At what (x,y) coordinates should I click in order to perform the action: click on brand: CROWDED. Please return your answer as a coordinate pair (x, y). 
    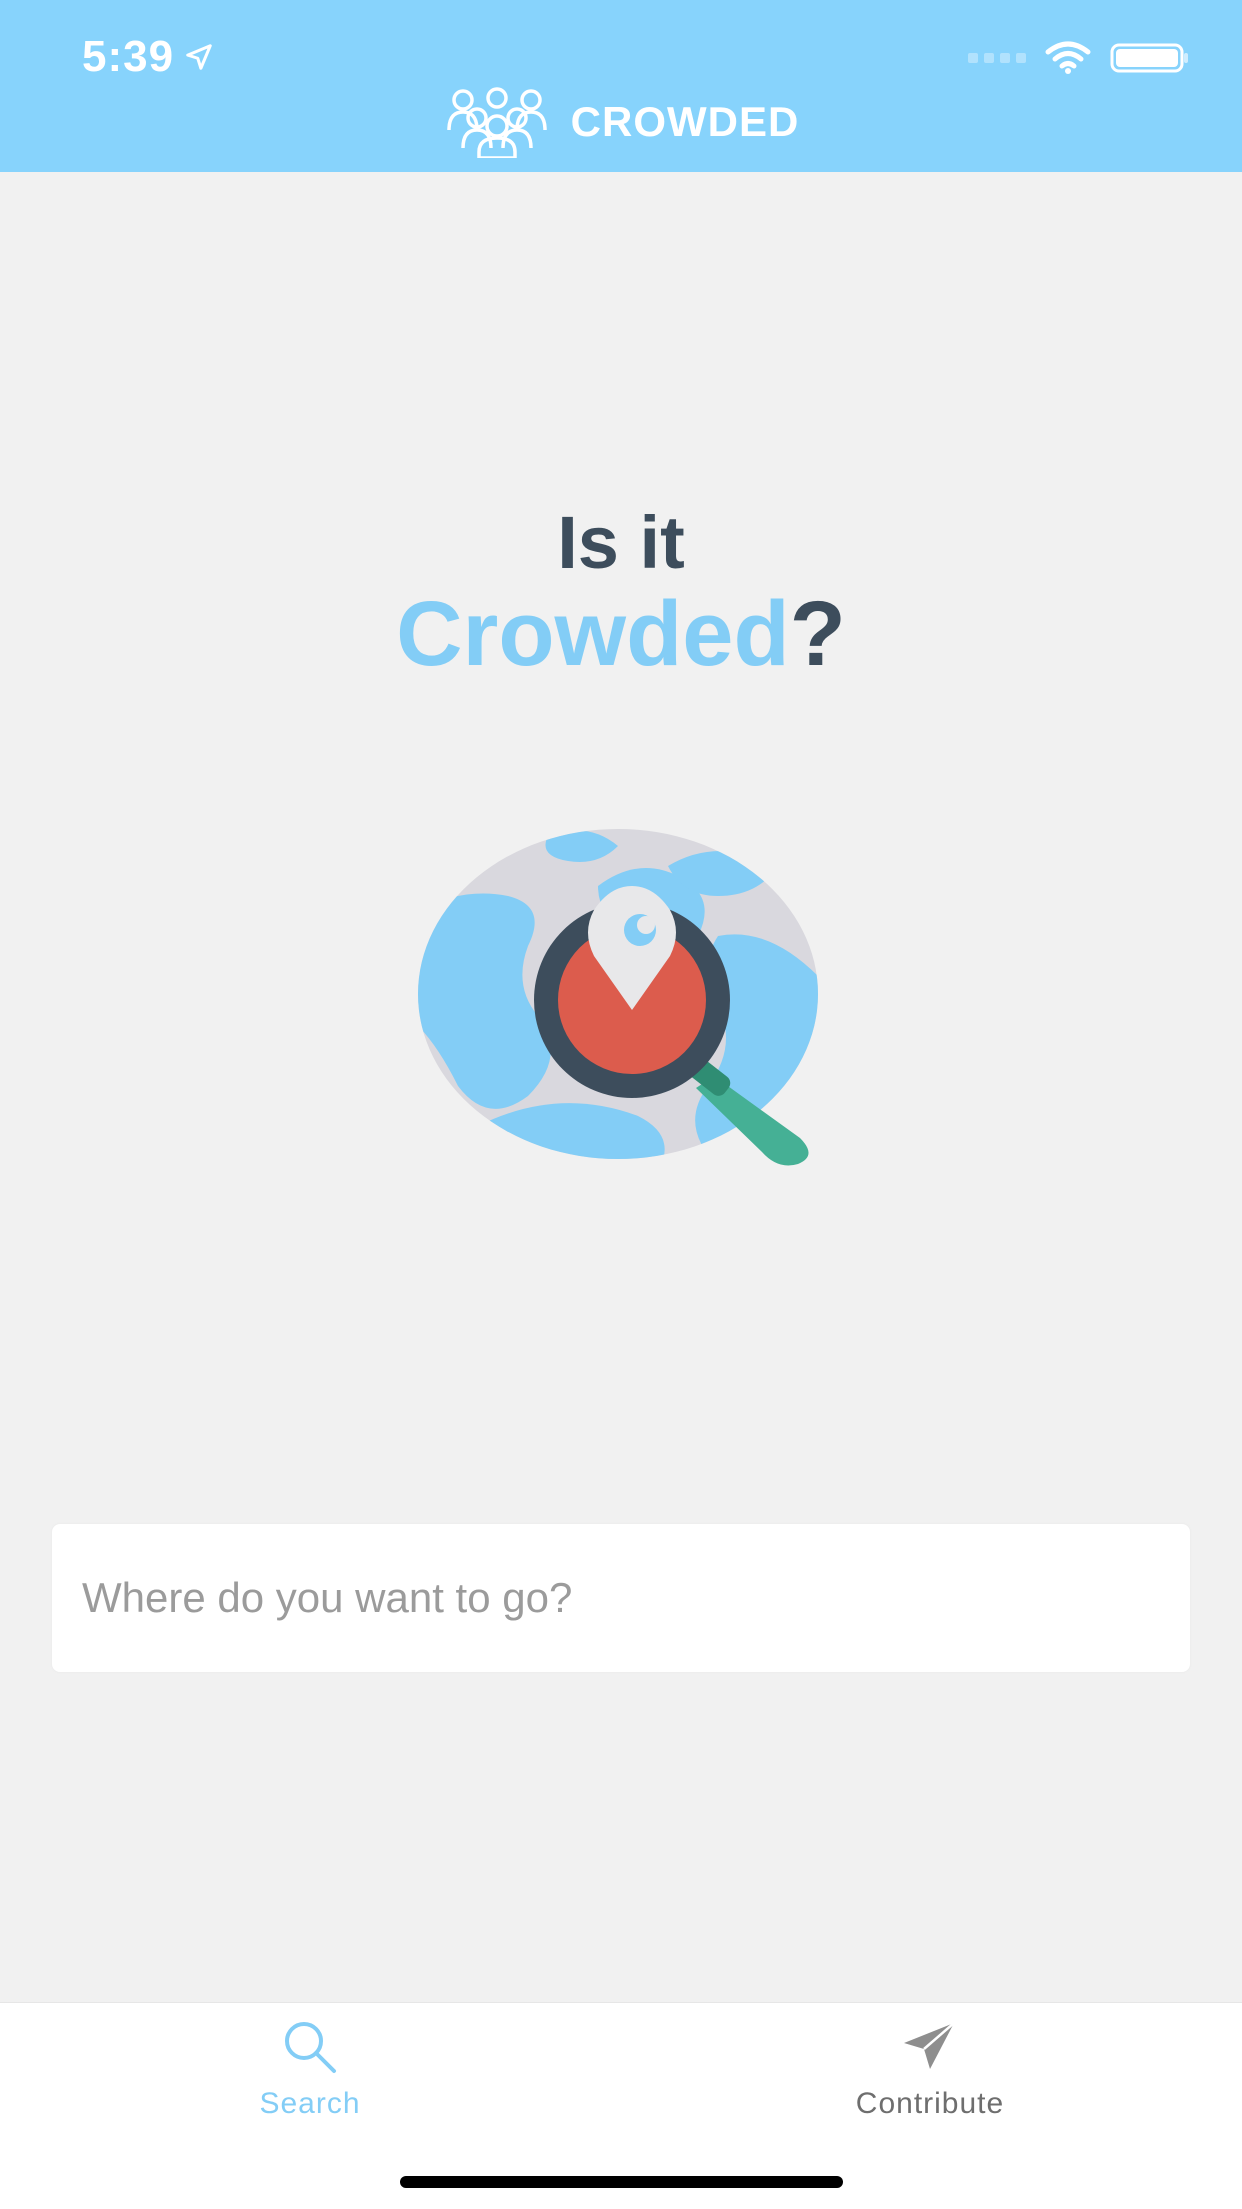
    Looking at the image, I should click on (621, 122).